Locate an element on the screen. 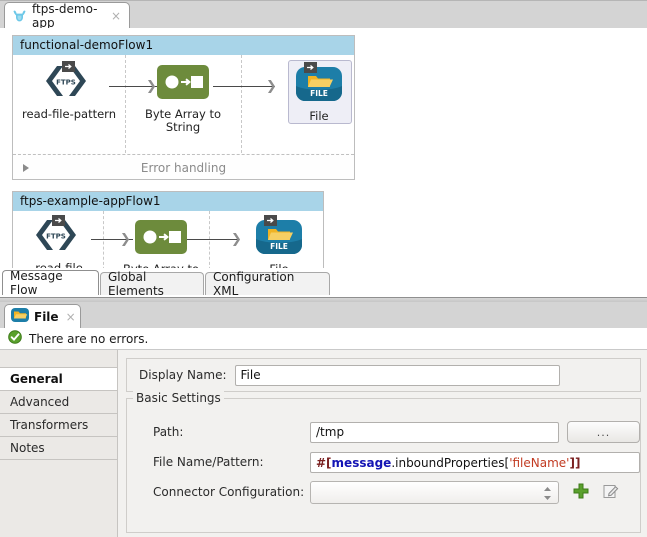 The height and width of the screenshot is (537, 647). flow-node-read-file-pattern: FTPS read-file-pattern is located at coordinates (69, 91).